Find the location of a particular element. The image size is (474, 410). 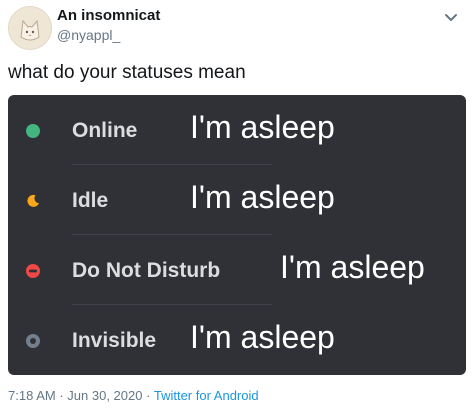

status-label: Do Not Disturb is located at coordinates (146, 270).